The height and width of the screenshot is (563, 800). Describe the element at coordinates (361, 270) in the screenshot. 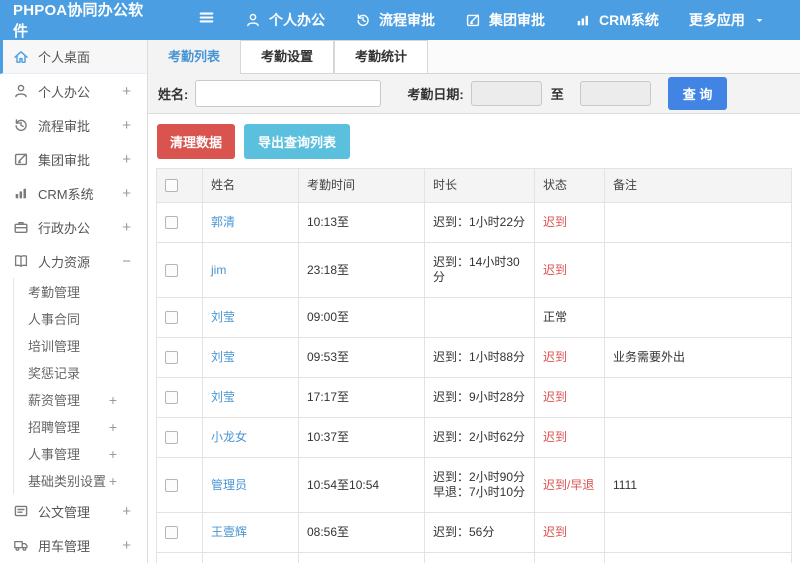

I see `attendance-time-cell: 23:18至` at that location.